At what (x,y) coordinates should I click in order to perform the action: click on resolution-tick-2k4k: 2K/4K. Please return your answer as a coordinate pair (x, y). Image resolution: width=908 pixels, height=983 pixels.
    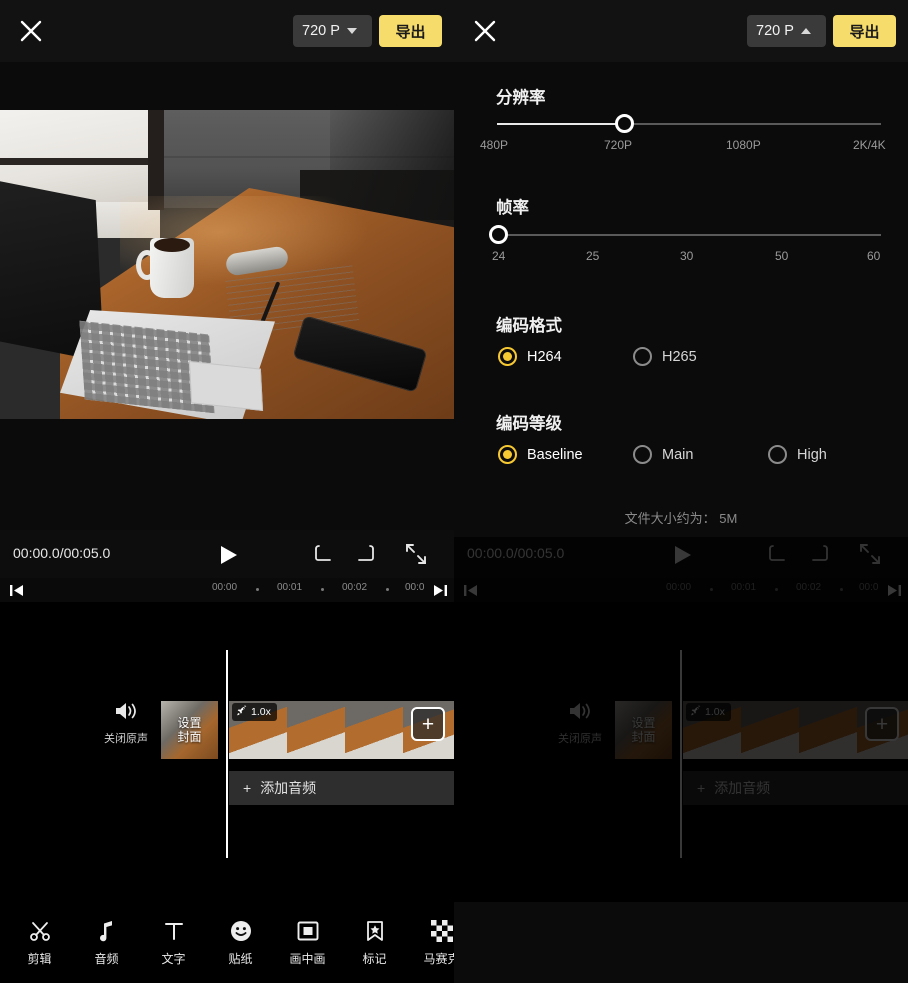
    Looking at the image, I should click on (869, 145).